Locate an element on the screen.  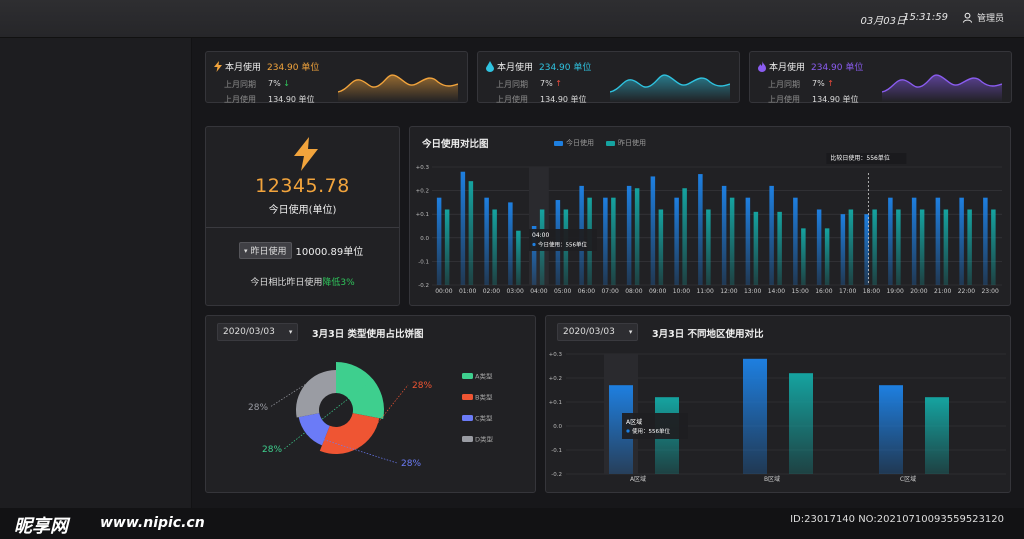
x-tick-label: 09:00 is located at coordinates (657, 291).